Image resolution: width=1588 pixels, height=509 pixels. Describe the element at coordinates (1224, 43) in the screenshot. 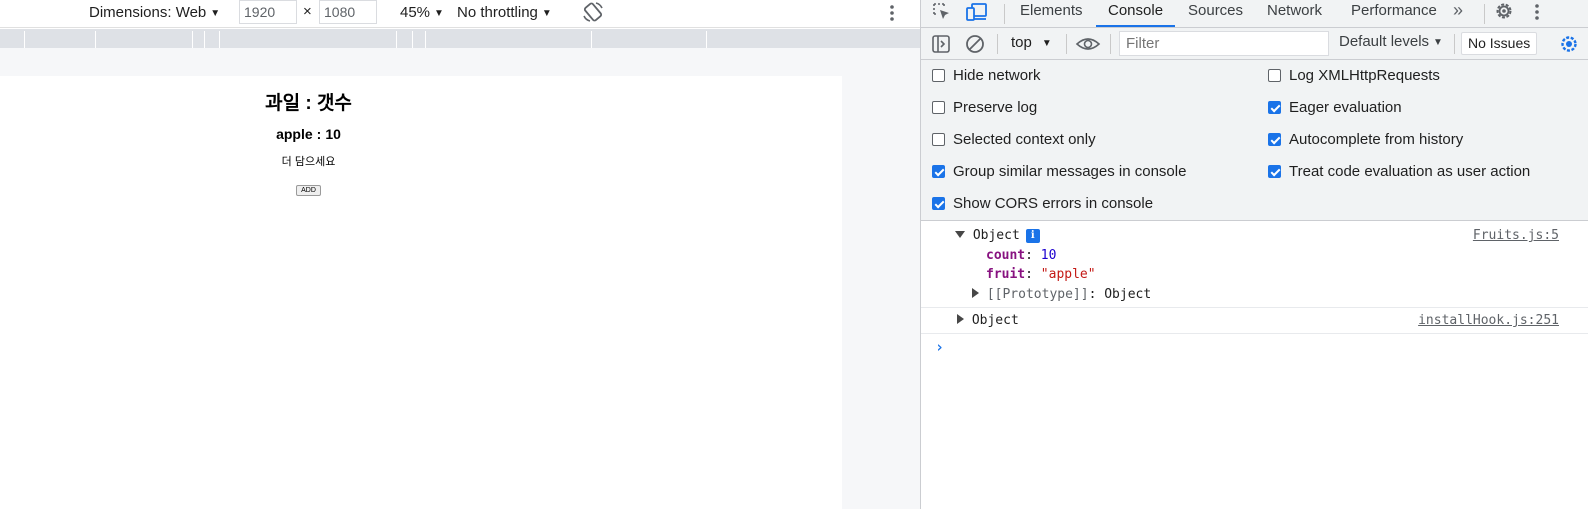

I see `filter-input` at that location.